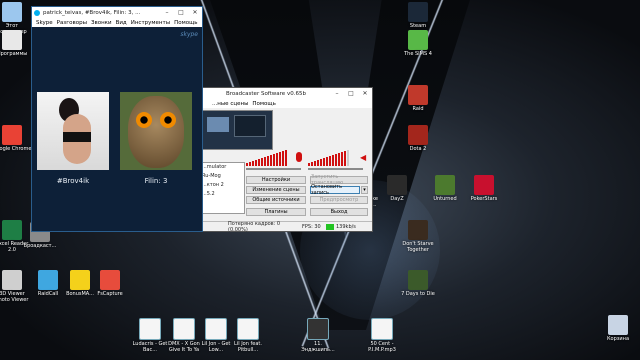 This screenshot has height=360, width=640. I want to click on obs-menubar: ...ные сцены Помощь, so click(284, 103).